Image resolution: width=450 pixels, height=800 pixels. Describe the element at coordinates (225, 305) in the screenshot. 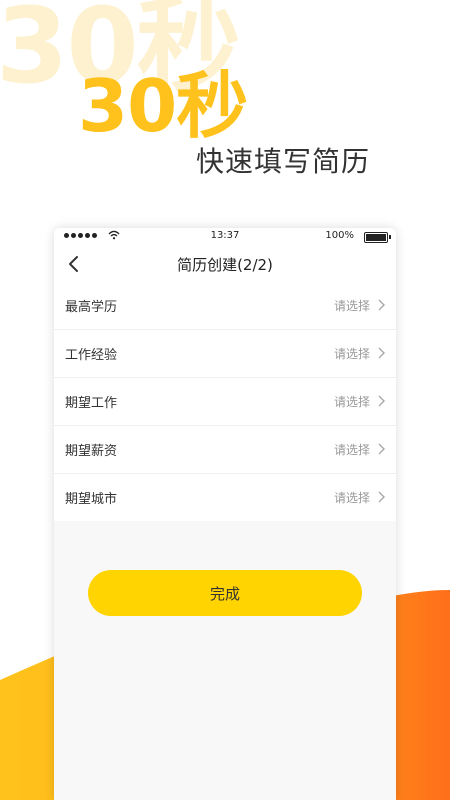

I see `list-item-education: 最高学历 请选择` at that location.